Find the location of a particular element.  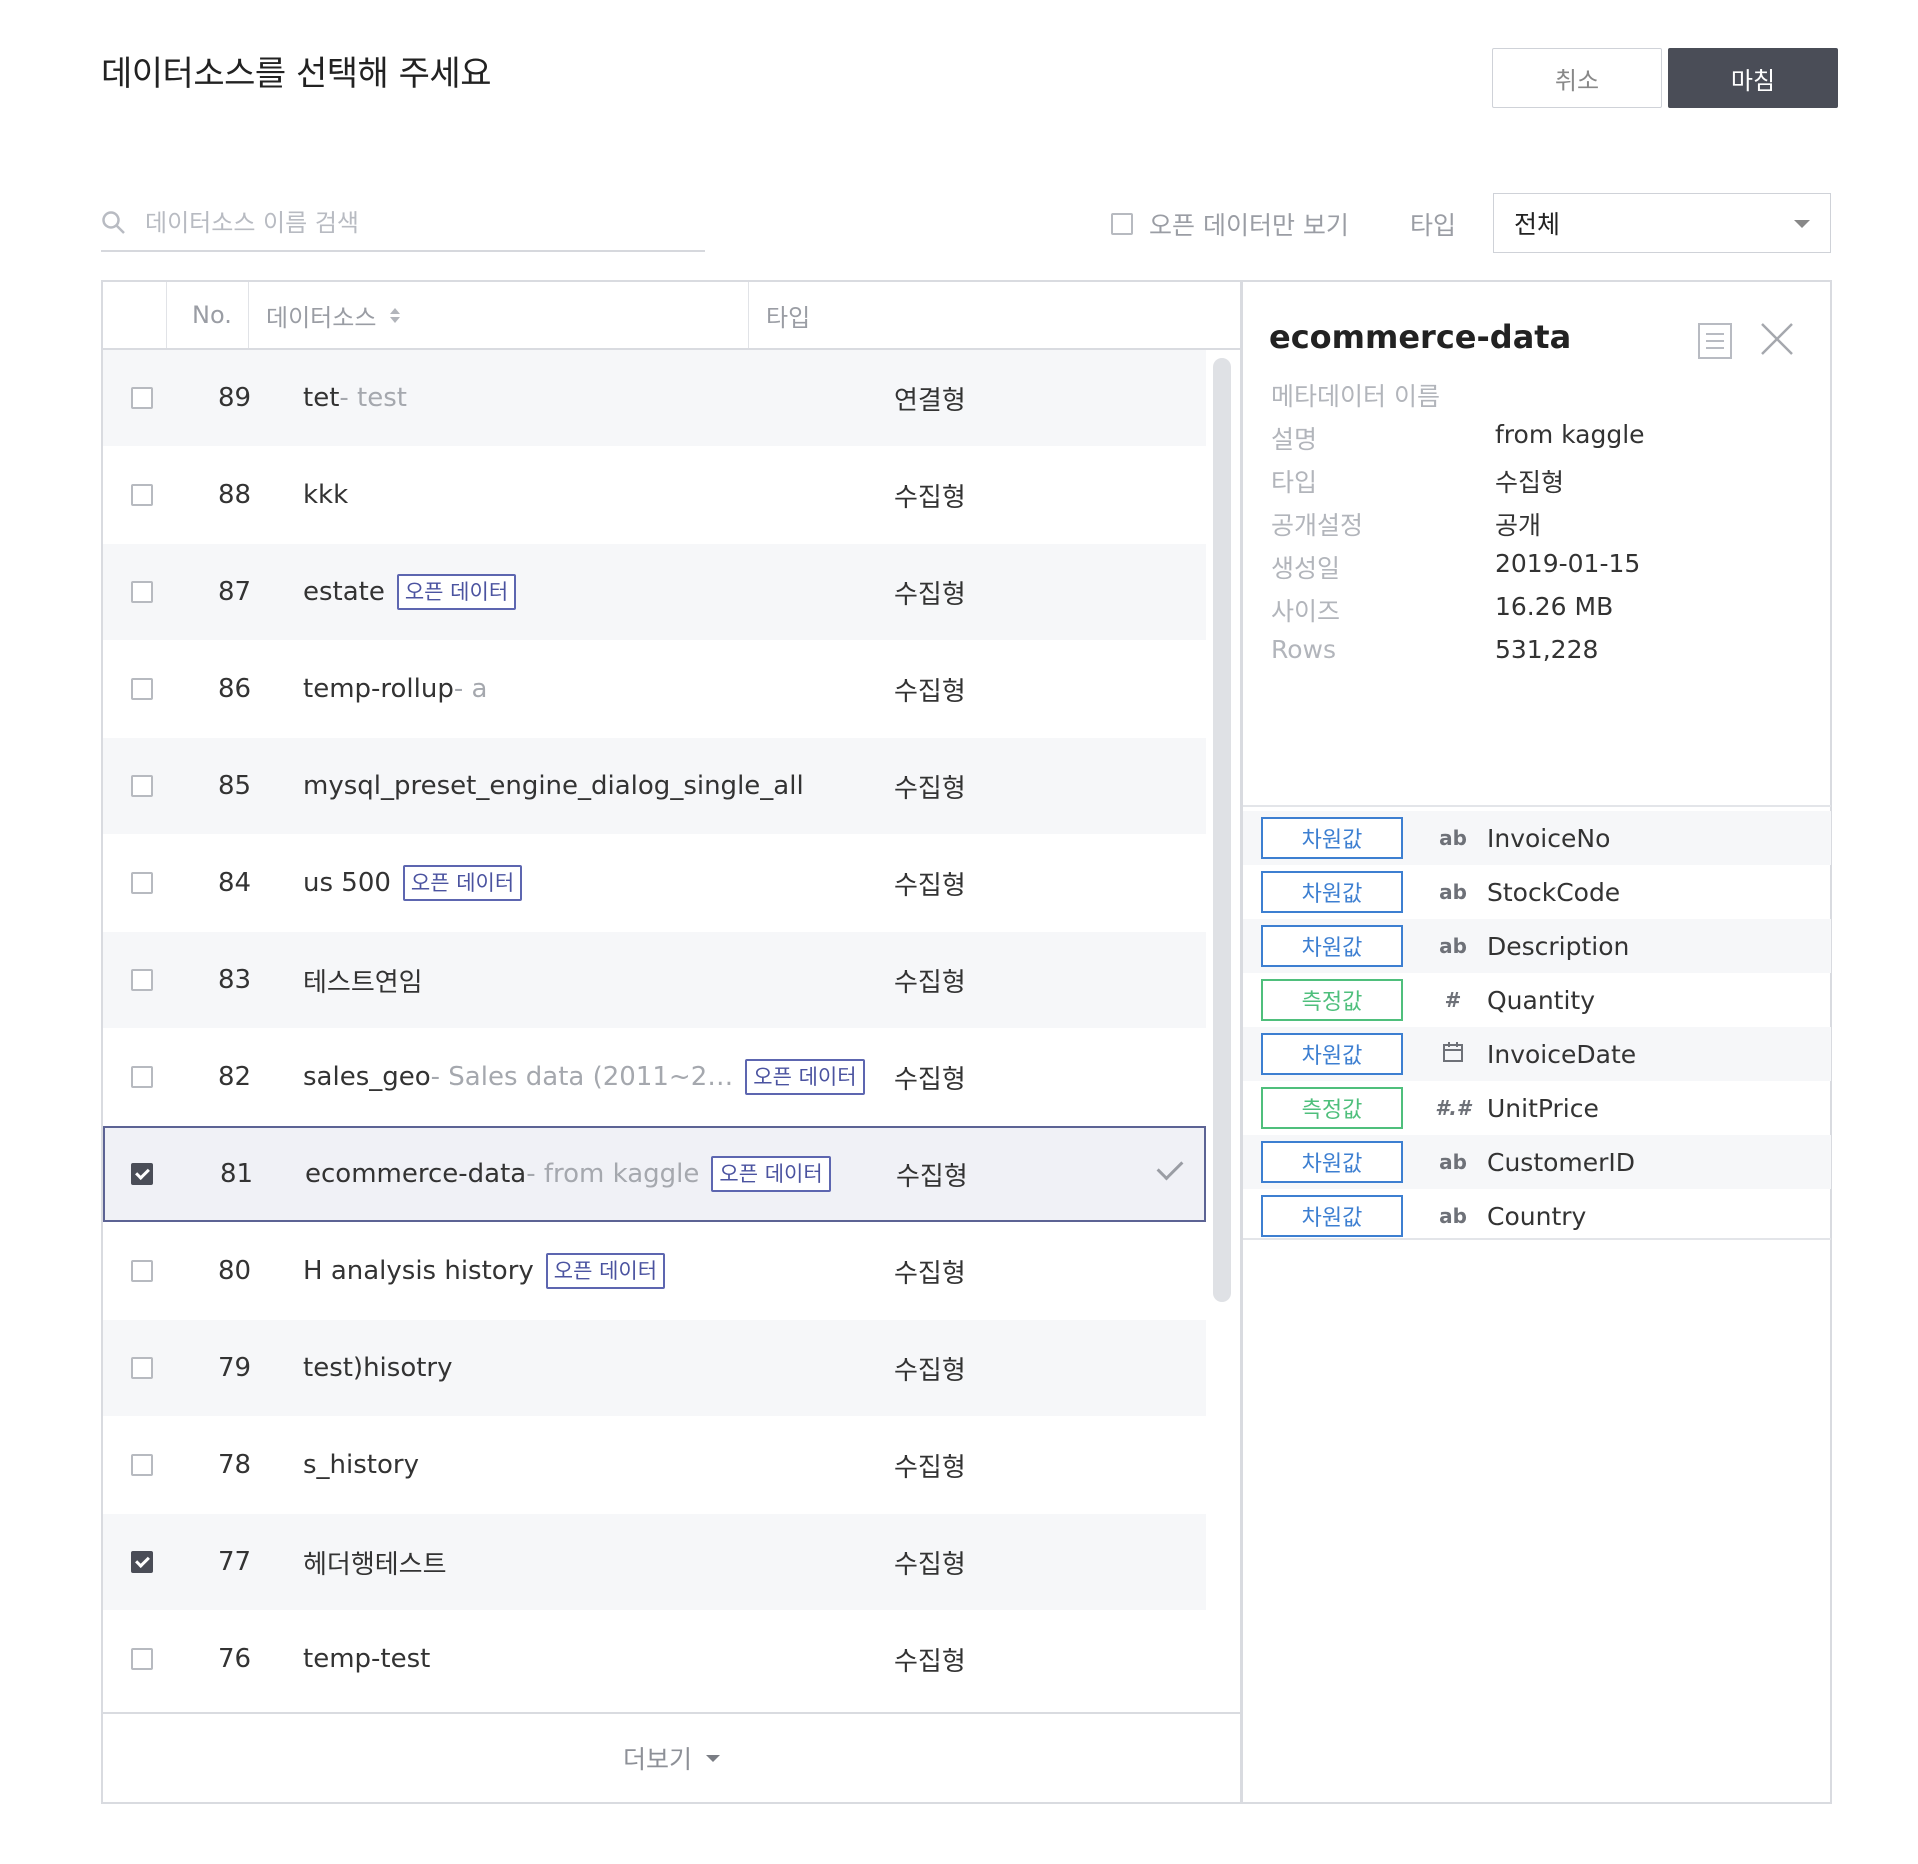

datasource-name: kkk is located at coordinates (326, 495).